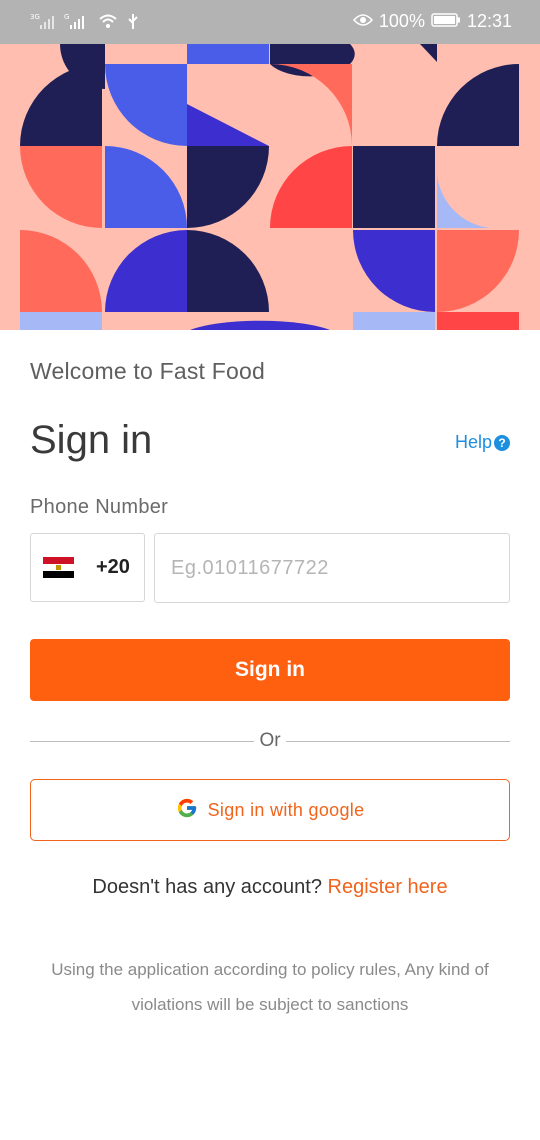  I want to click on help-link: Help ?, so click(482, 442).